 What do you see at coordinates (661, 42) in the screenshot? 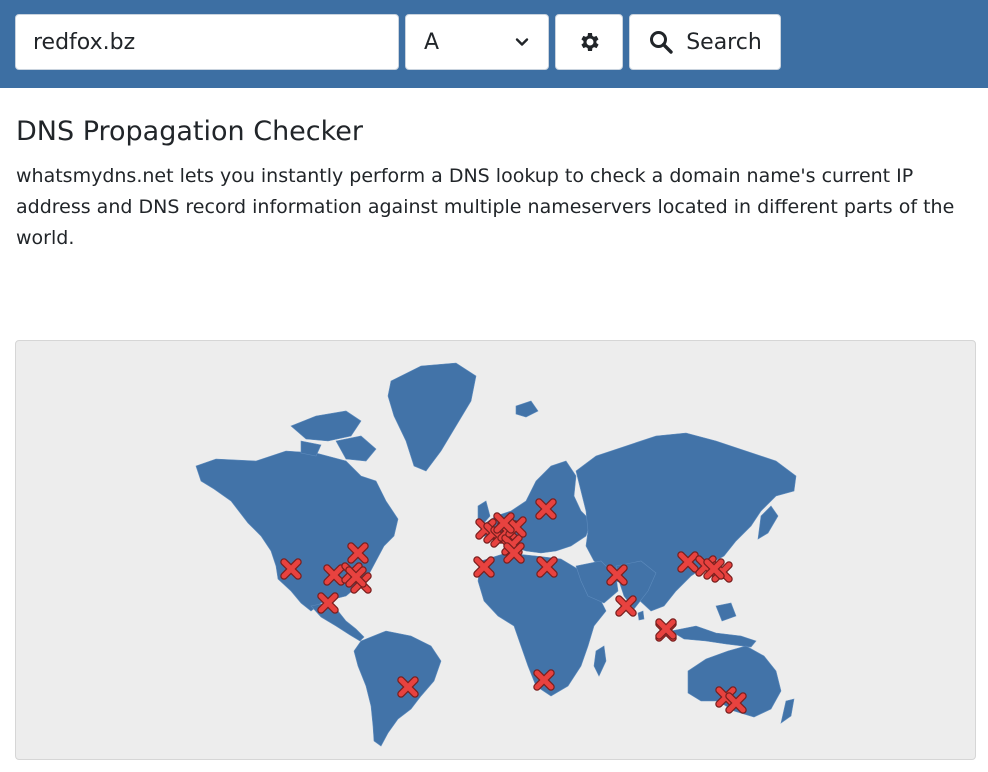
I see `search-icon` at bounding box center [661, 42].